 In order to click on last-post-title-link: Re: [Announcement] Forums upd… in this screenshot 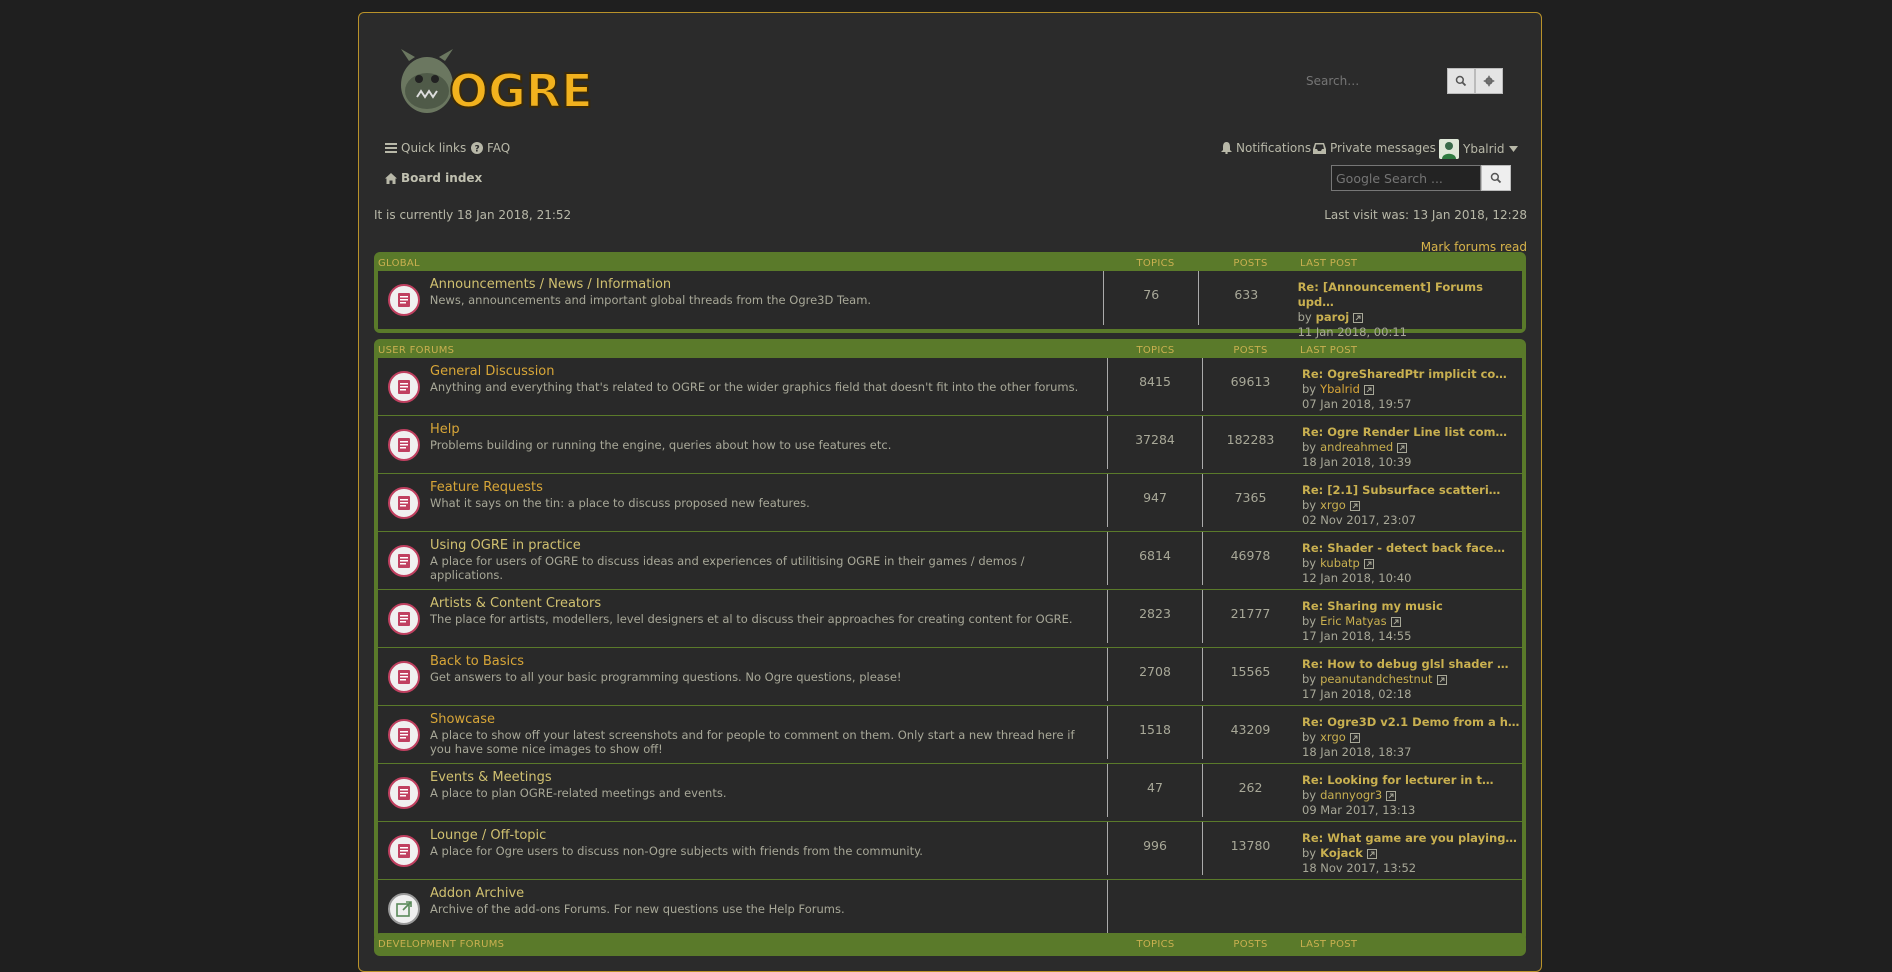, I will do `click(1410, 295)`.